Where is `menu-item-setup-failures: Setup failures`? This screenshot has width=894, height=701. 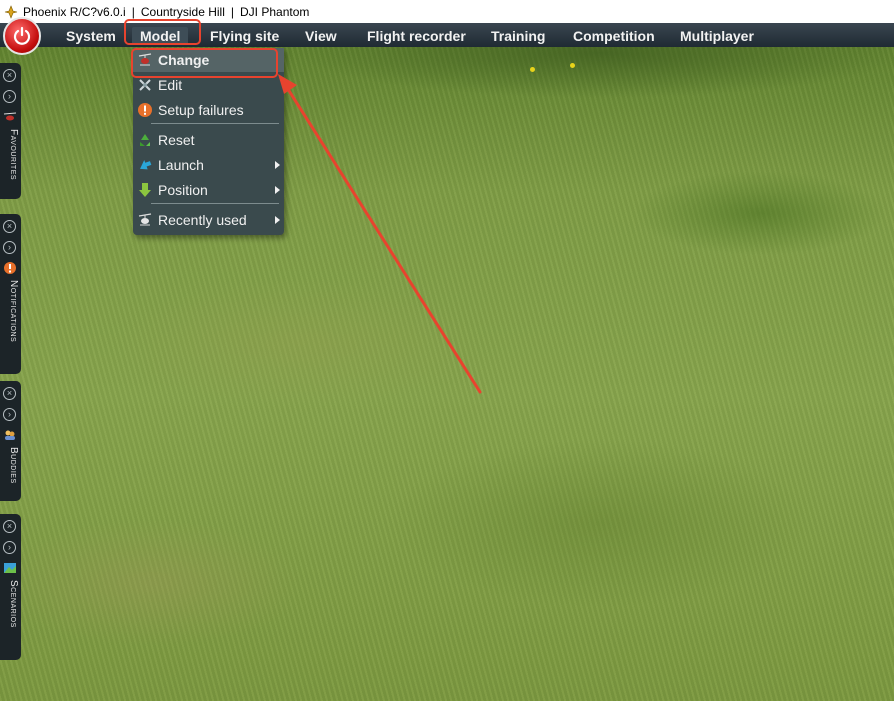
menu-item-setup-failures: Setup failures is located at coordinates (208, 110).